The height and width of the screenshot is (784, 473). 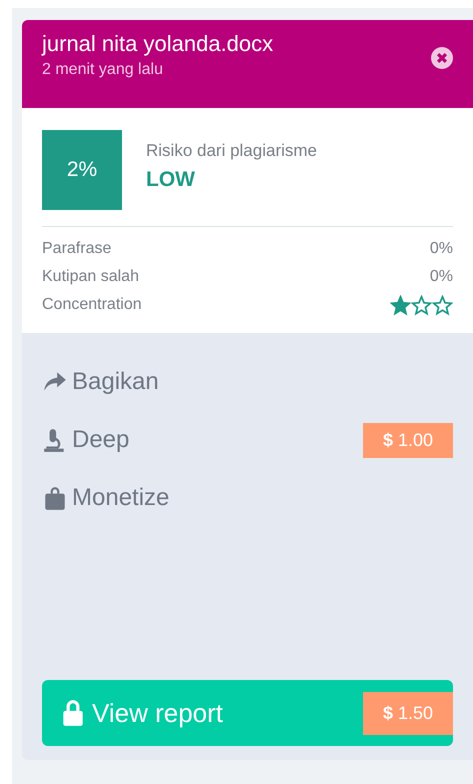 What do you see at coordinates (82, 170) in the screenshot?
I see `risk-score: 2%` at bounding box center [82, 170].